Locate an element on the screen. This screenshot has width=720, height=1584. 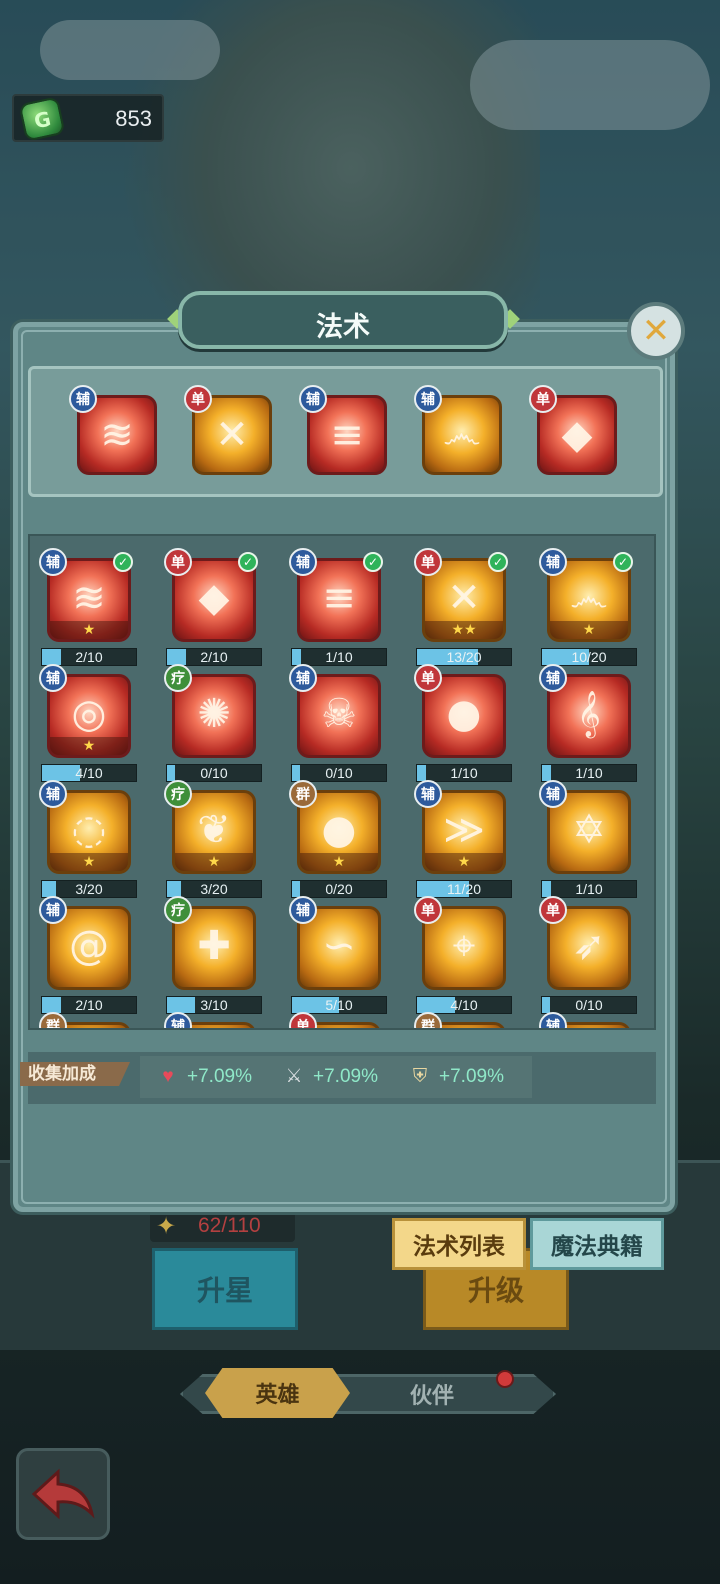
spell-art: ➶ is located at coordinates (589, 946).